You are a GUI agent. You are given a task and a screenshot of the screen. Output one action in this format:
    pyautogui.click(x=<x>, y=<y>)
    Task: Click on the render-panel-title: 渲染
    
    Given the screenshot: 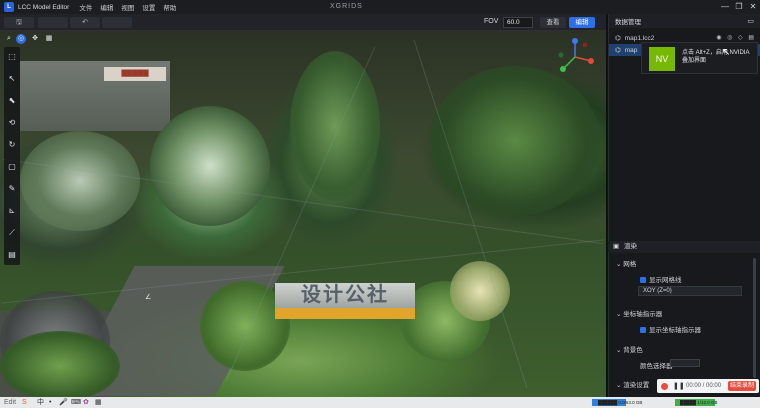 What is the action you would take?
    pyautogui.click(x=630, y=246)
    